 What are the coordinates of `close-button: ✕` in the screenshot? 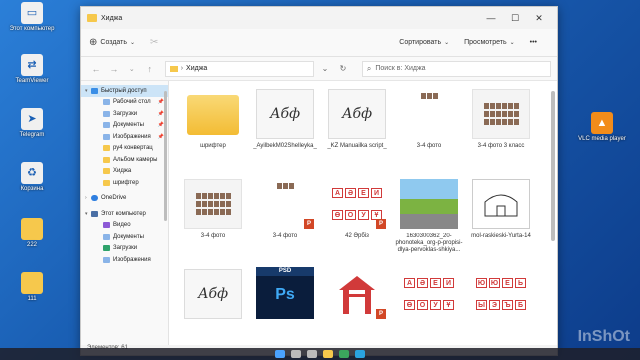 It's located at (539, 18).